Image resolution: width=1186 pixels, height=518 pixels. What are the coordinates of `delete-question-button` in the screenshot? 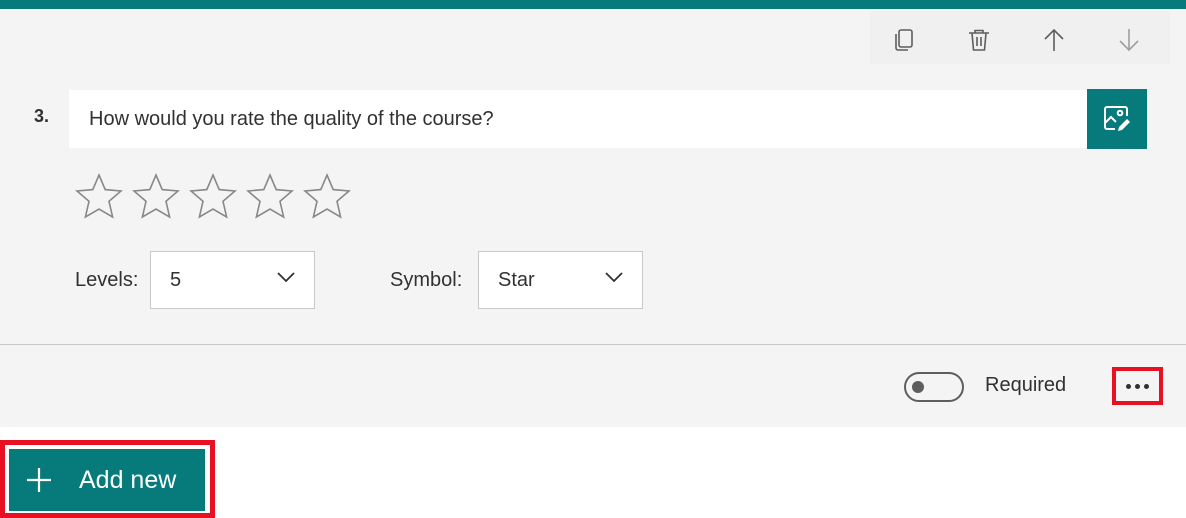 It's located at (979, 40).